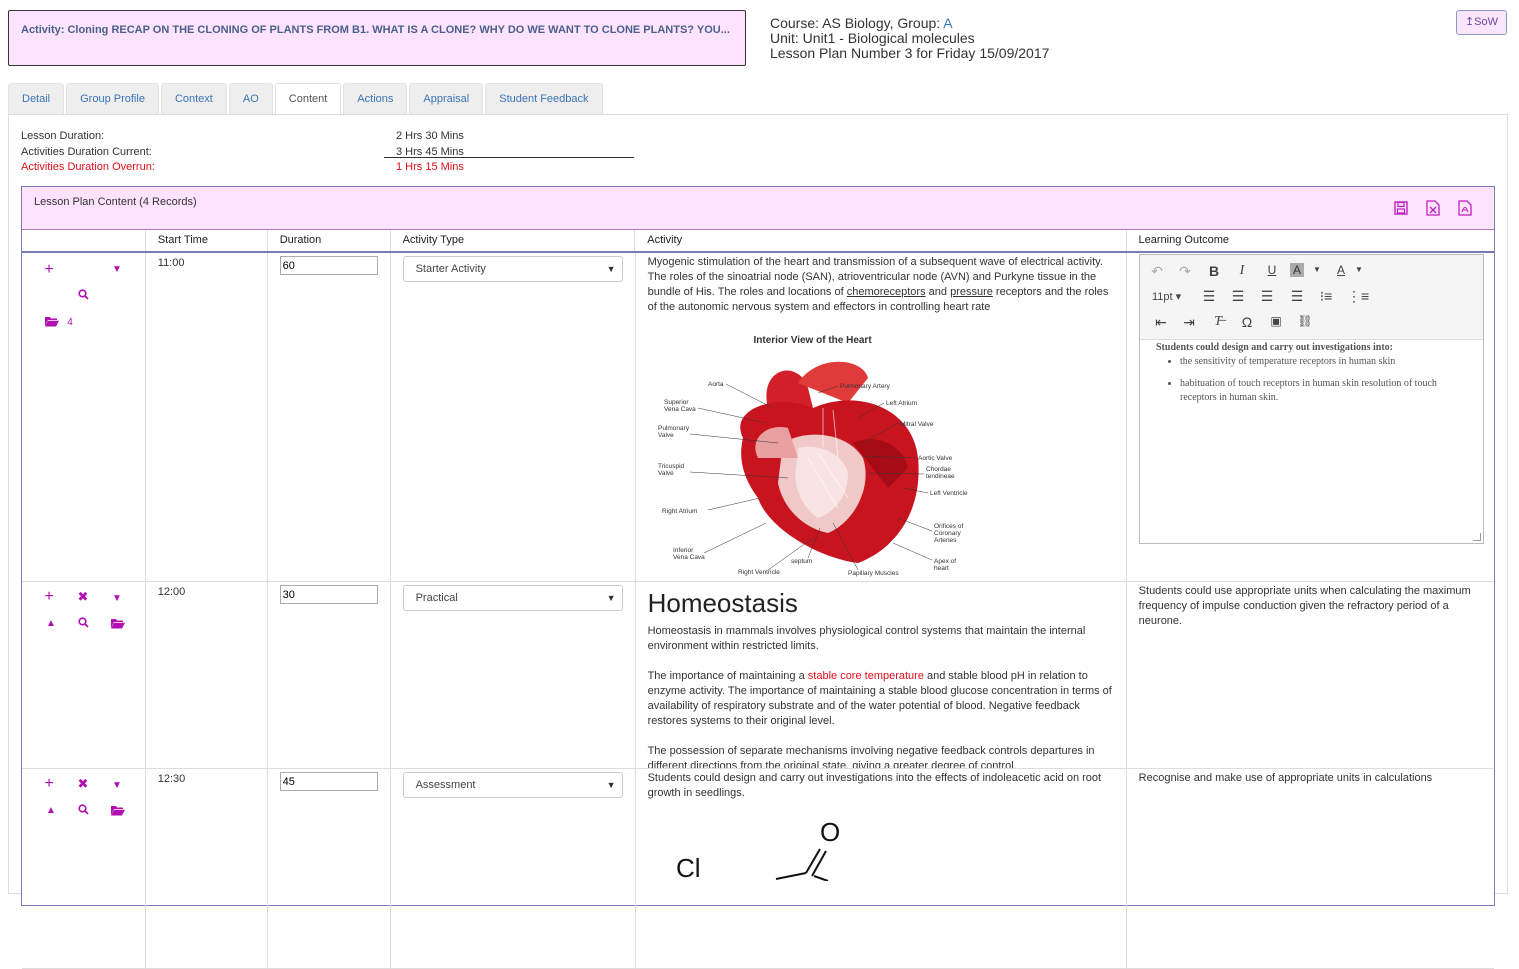 The image size is (1519, 969). I want to click on resize-handle, so click(1477, 537).